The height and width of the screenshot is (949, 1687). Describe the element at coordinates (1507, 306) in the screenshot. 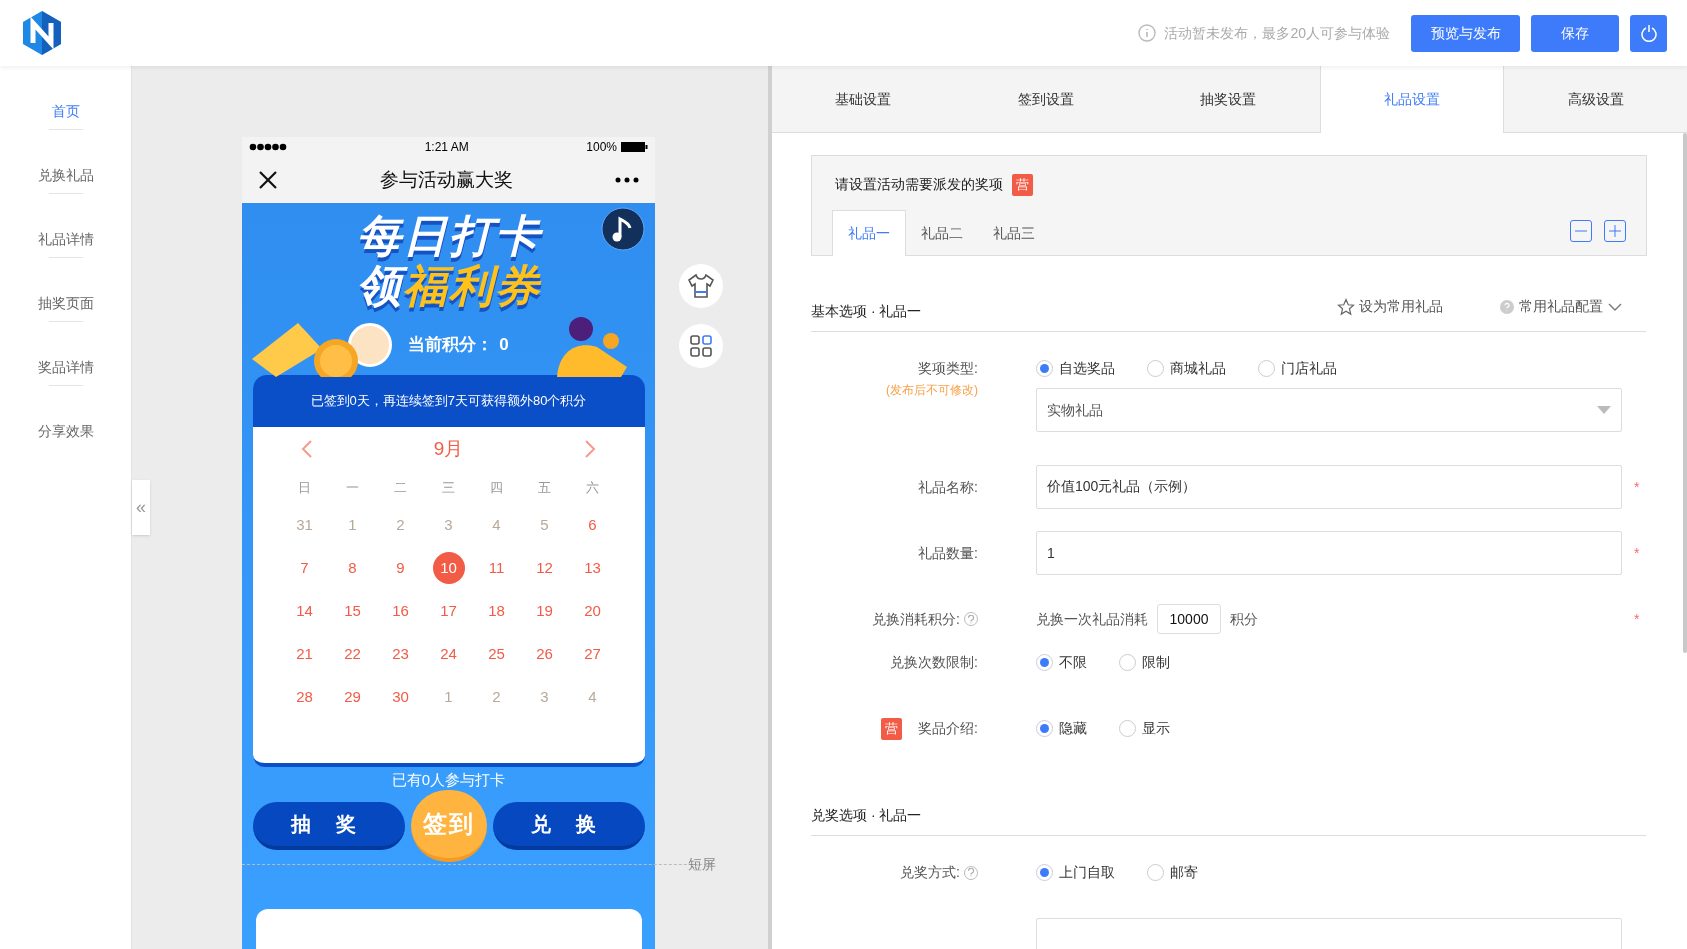

I see `help-icon` at that location.